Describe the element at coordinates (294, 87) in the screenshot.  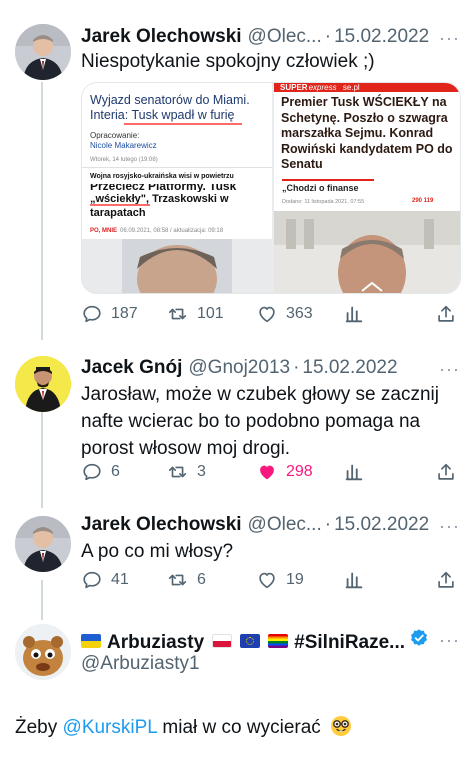
I see `se-logo: SUPER` at that location.